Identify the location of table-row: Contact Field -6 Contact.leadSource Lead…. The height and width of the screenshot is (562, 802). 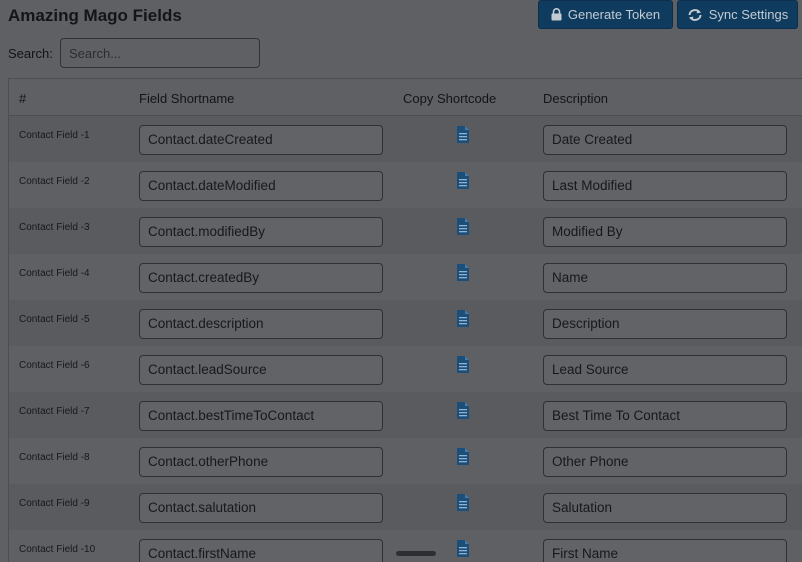
(405, 369).